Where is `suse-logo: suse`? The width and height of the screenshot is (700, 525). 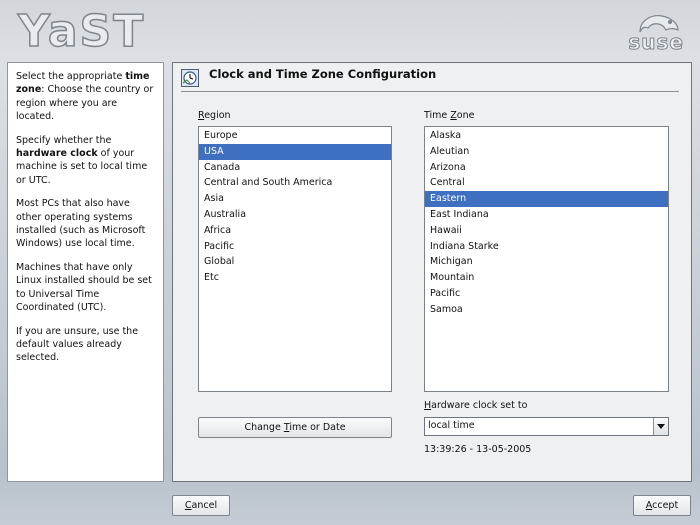
suse-logo: suse is located at coordinates (656, 42).